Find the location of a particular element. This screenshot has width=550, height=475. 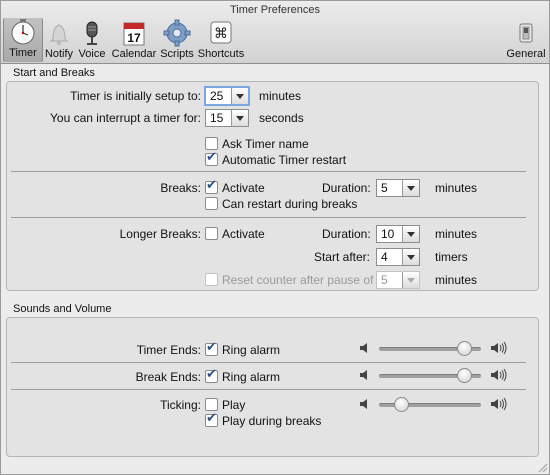

breaks-duration-label: Duration: is located at coordinates (346, 188).